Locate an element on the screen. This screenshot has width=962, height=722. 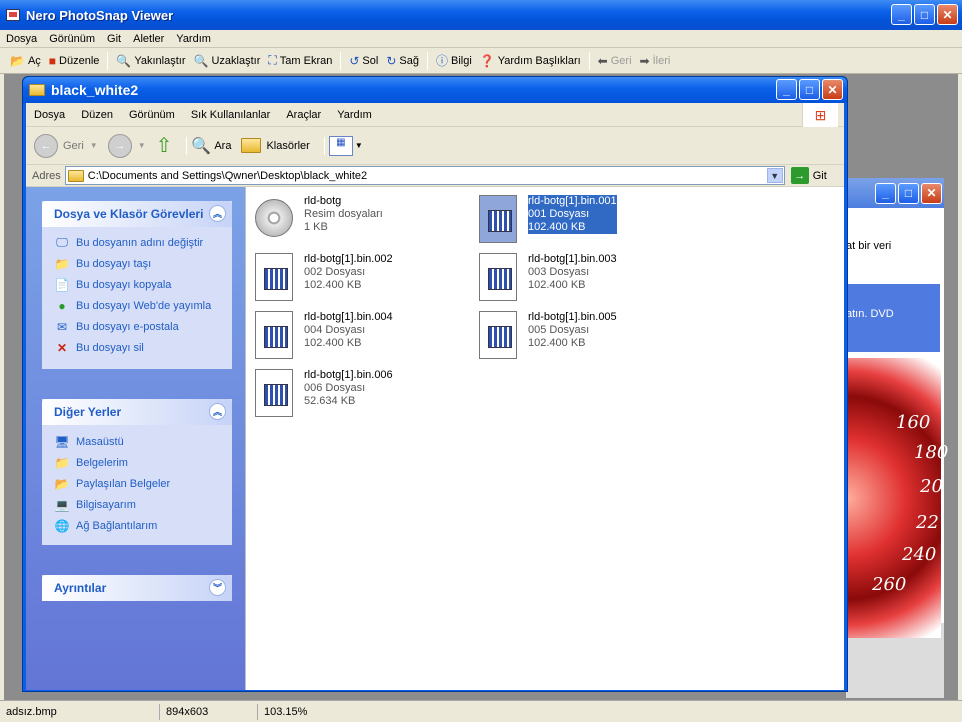
ex-back-button: ← Geri ▼ is located at coordinates (66, 145).